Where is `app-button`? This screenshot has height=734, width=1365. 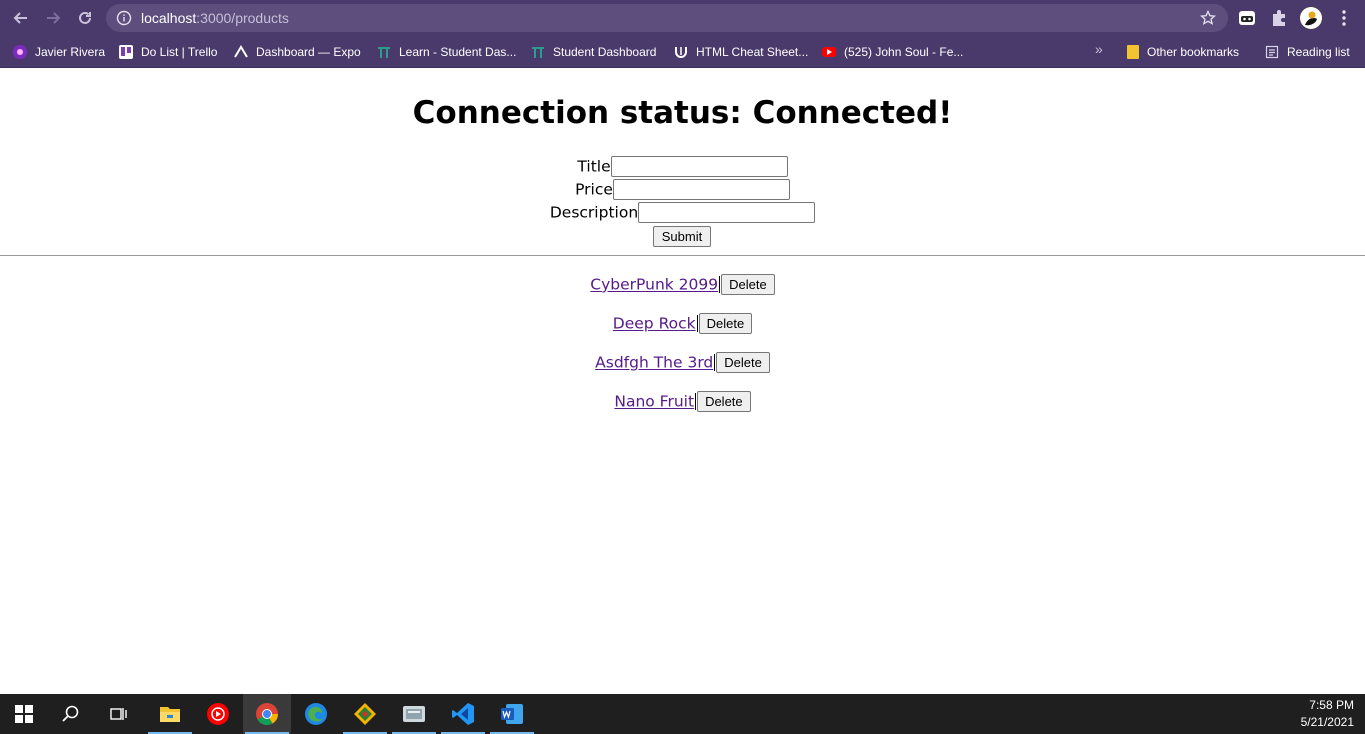 app-button is located at coordinates (414, 714).